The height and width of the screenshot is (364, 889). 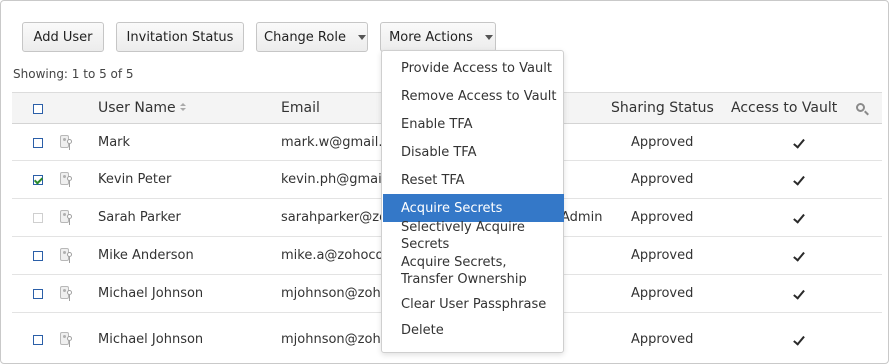 I want to click on user-name-header-label: User Name, so click(x=137, y=108).